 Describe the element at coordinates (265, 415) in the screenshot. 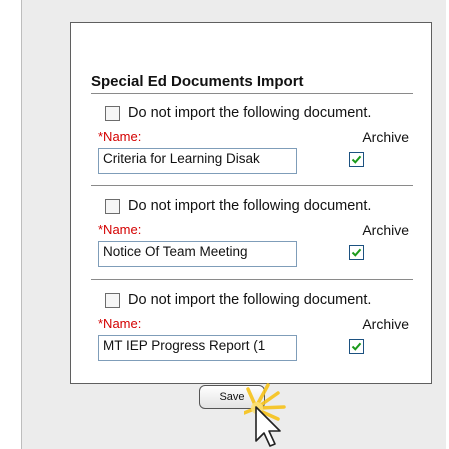

I see `mouse-pointer-icon` at that location.